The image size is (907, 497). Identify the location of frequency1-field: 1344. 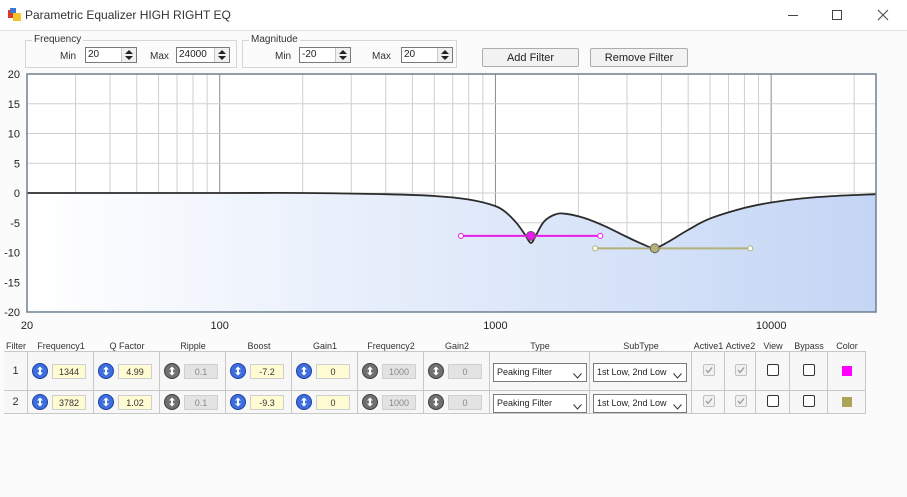
(69, 371).